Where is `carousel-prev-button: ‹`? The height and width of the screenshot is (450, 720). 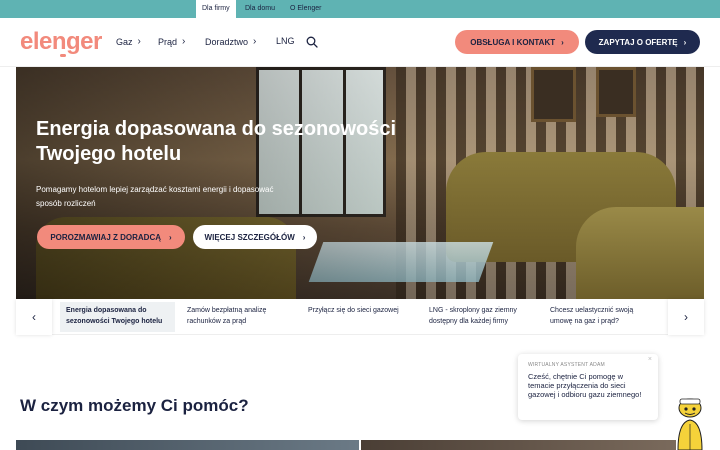 carousel-prev-button: ‹ is located at coordinates (34, 317).